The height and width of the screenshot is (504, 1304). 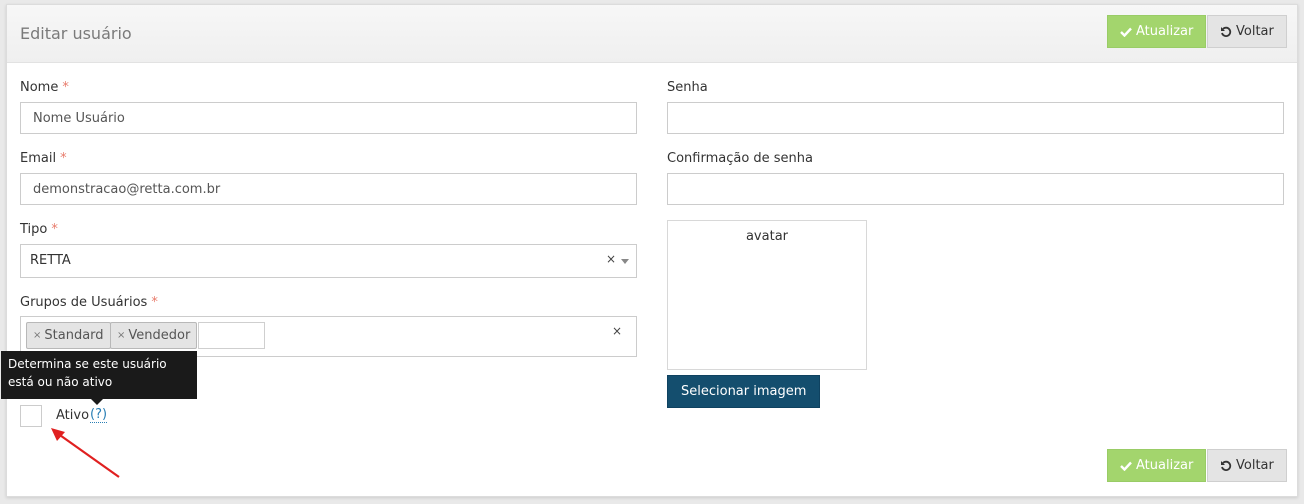 I want to click on password-confirm-input, so click(x=975, y=189).